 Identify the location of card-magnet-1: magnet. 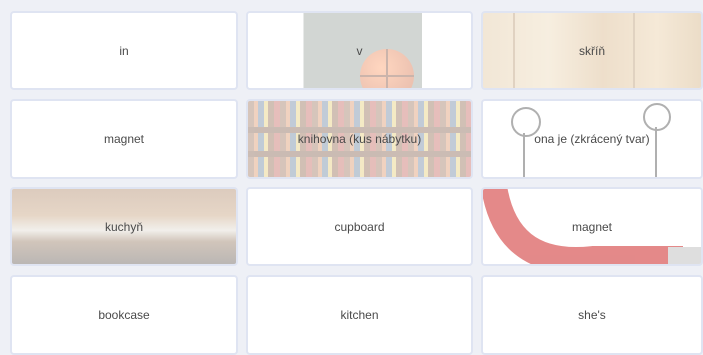
(124, 139).